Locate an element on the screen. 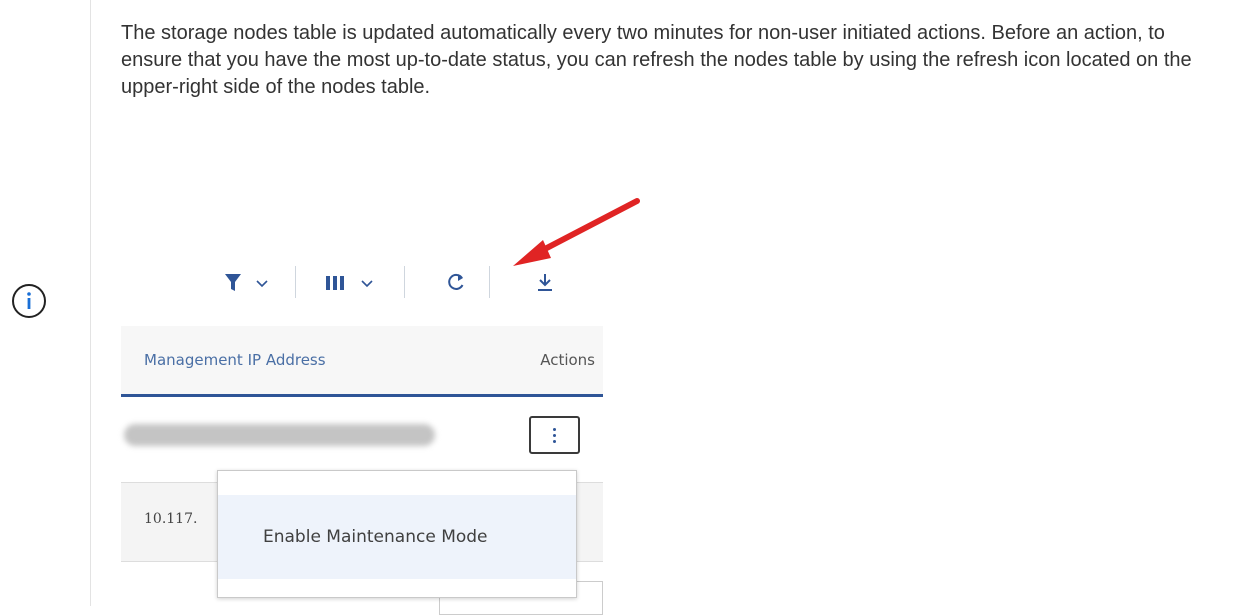 Image resolution: width=1237 pixels, height=615 pixels. actions-dropdown-menu: Enable Maintenance Mode is located at coordinates (397, 534).